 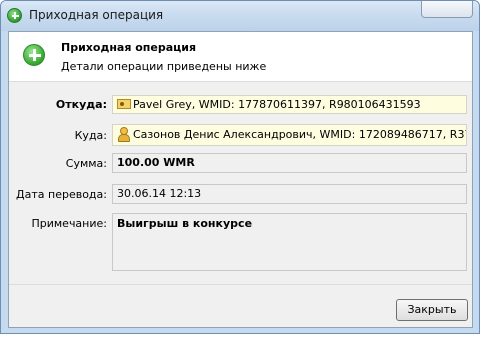 I want to click on person-icon, so click(x=123, y=134).